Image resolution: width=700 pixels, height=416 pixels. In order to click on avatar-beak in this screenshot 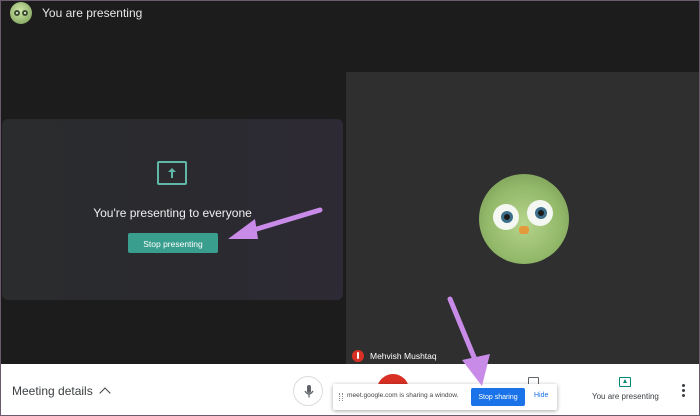, I will do `click(524, 230)`.